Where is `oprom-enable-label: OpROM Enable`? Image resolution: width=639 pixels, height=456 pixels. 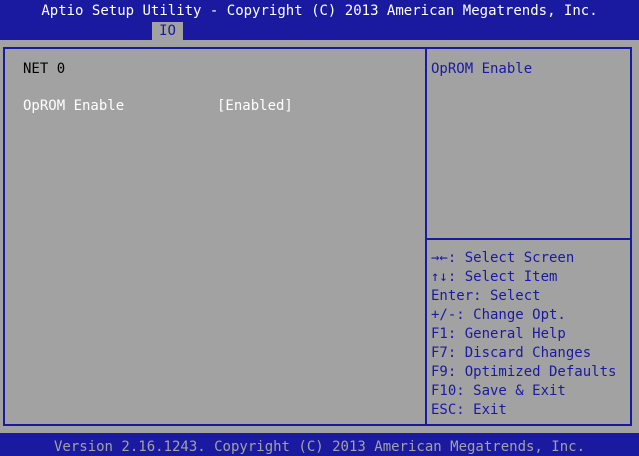 oprom-enable-label: OpROM Enable is located at coordinates (73, 106).